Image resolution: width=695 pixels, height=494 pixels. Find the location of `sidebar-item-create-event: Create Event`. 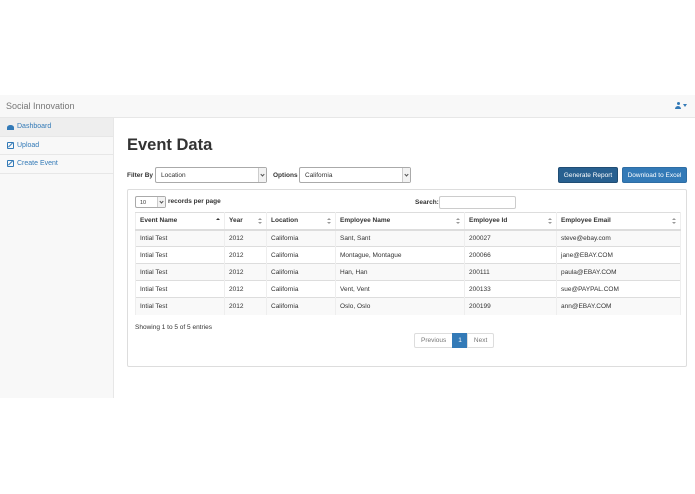

sidebar-item-create-event: Create Event is located at coordinates (56, 164).